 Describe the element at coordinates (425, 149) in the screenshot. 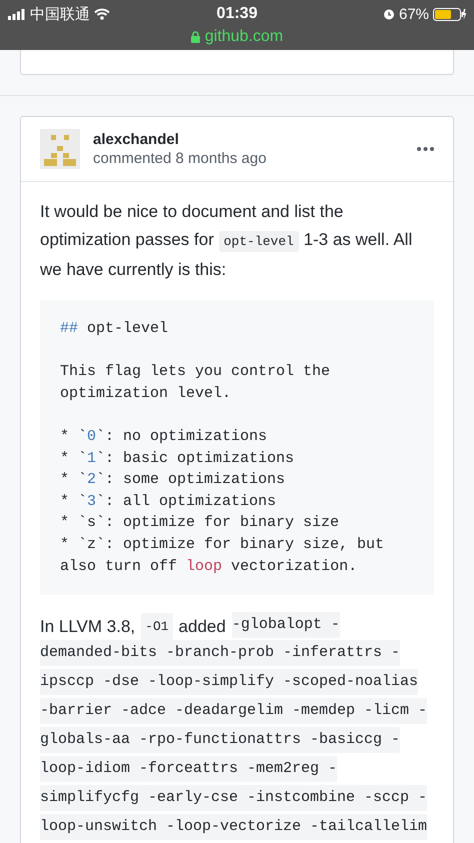

I see `more-icon` at that location.